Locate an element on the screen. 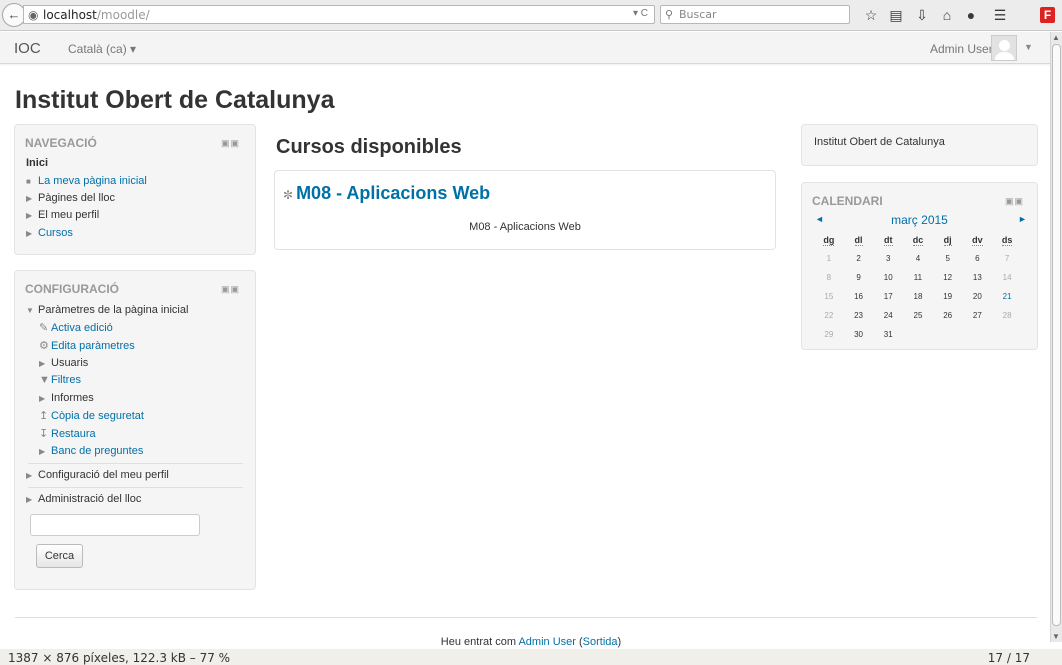 The height and width of the screenshot is (665, 1062). settings-item-backup: ↥ Còpia de seguretat is located at coordinates (91, 415).